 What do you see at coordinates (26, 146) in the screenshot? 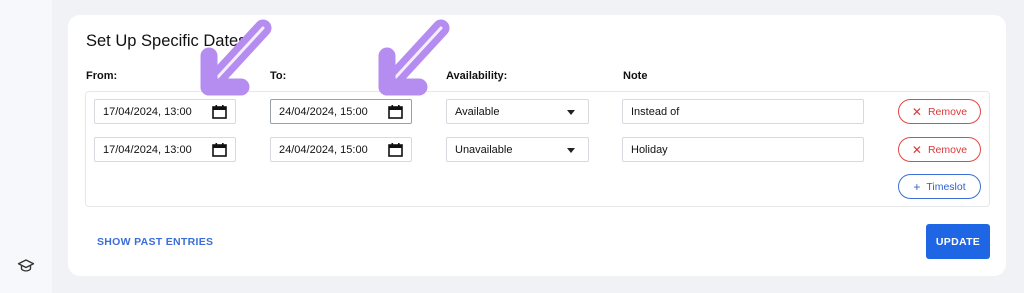
I see `sidebar` at bounding box center [26, 146].